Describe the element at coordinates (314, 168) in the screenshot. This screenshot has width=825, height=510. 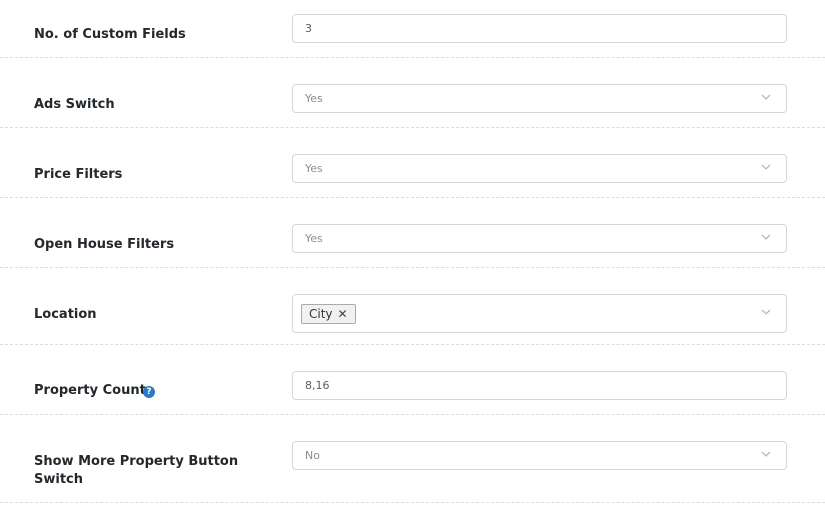
I see `price-filters-value: Yes` at that location.